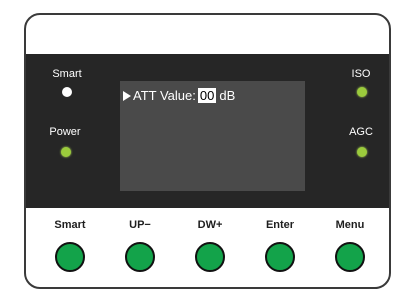 The image size is (414, 294). What do you see at coordinates (67, 74) in the screenshot?
I see `smart-indicator-label: Smart` at bounding box center [67, 74].